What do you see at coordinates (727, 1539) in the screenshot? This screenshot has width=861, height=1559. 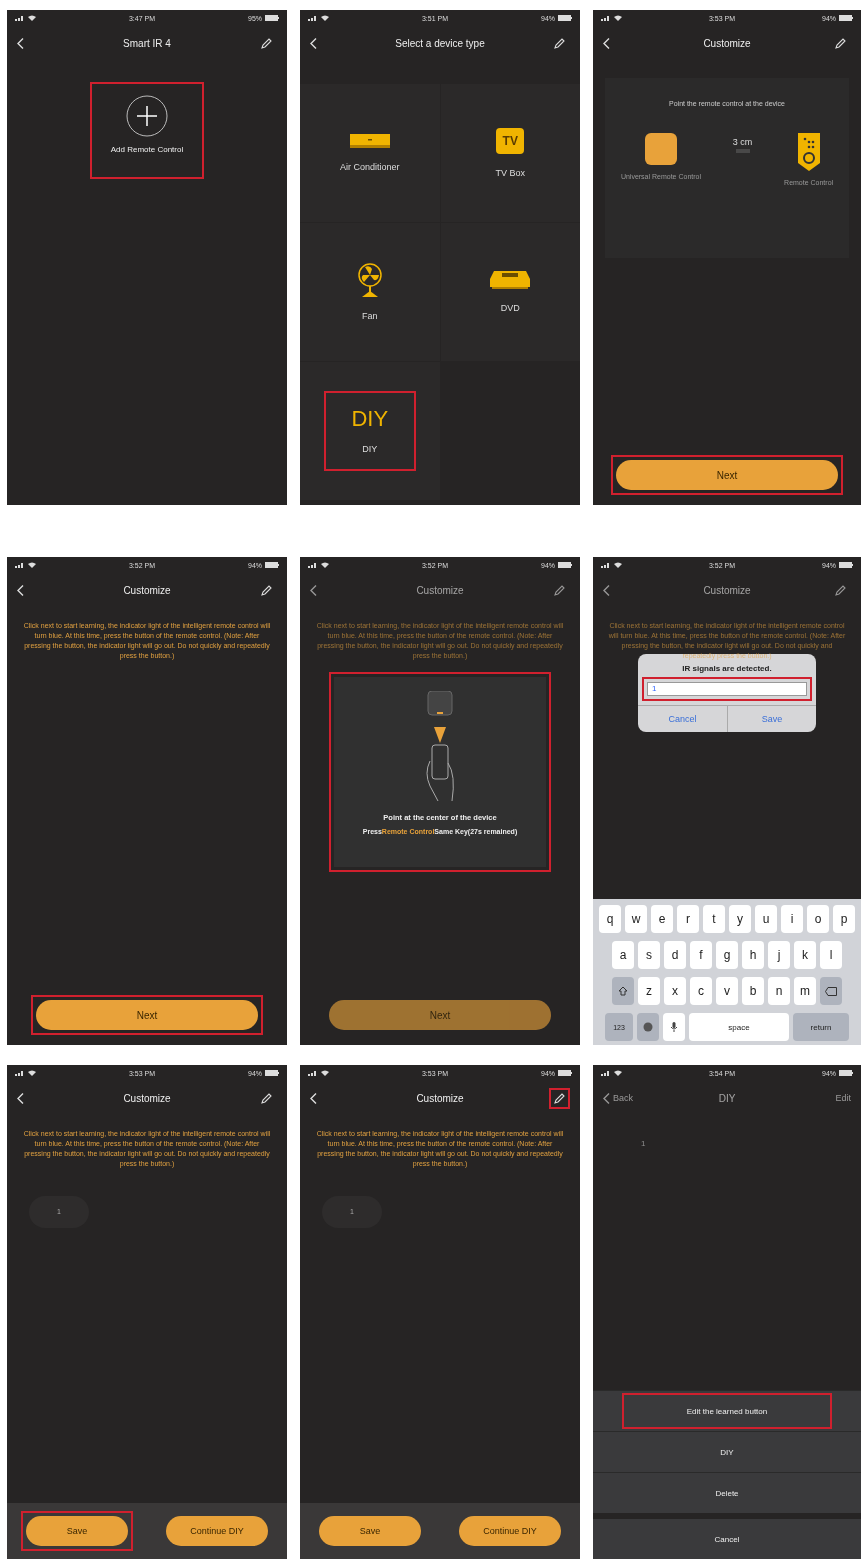 I see `action-sheet-item: Cancel` at bounding box center [727, 1539].